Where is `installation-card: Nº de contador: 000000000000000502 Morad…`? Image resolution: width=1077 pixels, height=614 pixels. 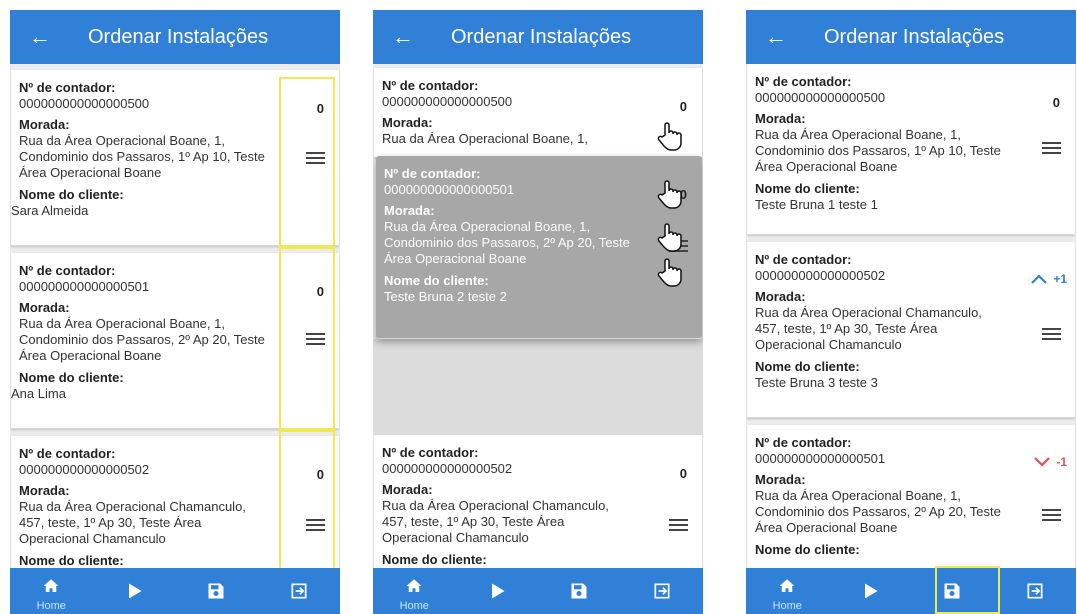 installation-card: Nº de contador: 000000000000000502 Morad… is located at coordinates (538, 501).